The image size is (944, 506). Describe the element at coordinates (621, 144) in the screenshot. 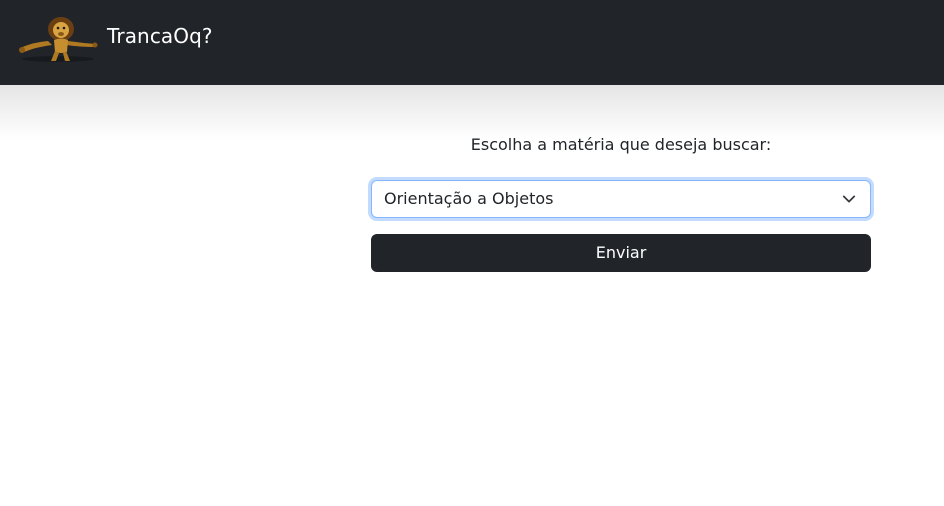

I see `subject-label: Escolha a matéria que deseja buscar:` at that location.